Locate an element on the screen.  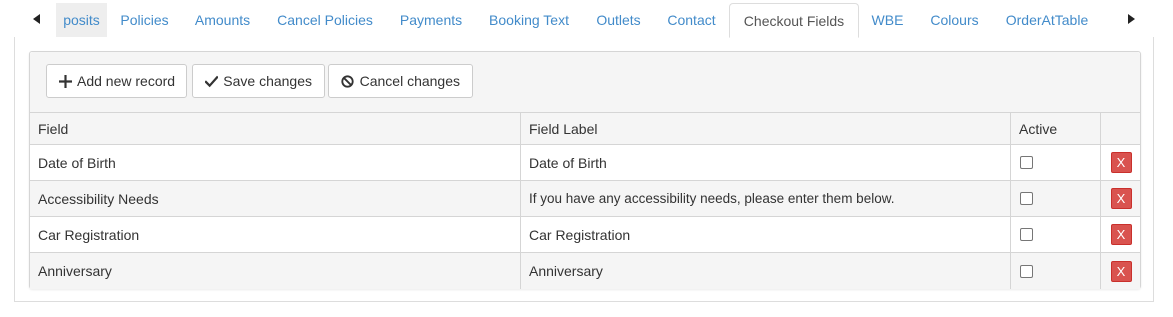
tab-wbe: WBE is located at coordinates (887, 20).